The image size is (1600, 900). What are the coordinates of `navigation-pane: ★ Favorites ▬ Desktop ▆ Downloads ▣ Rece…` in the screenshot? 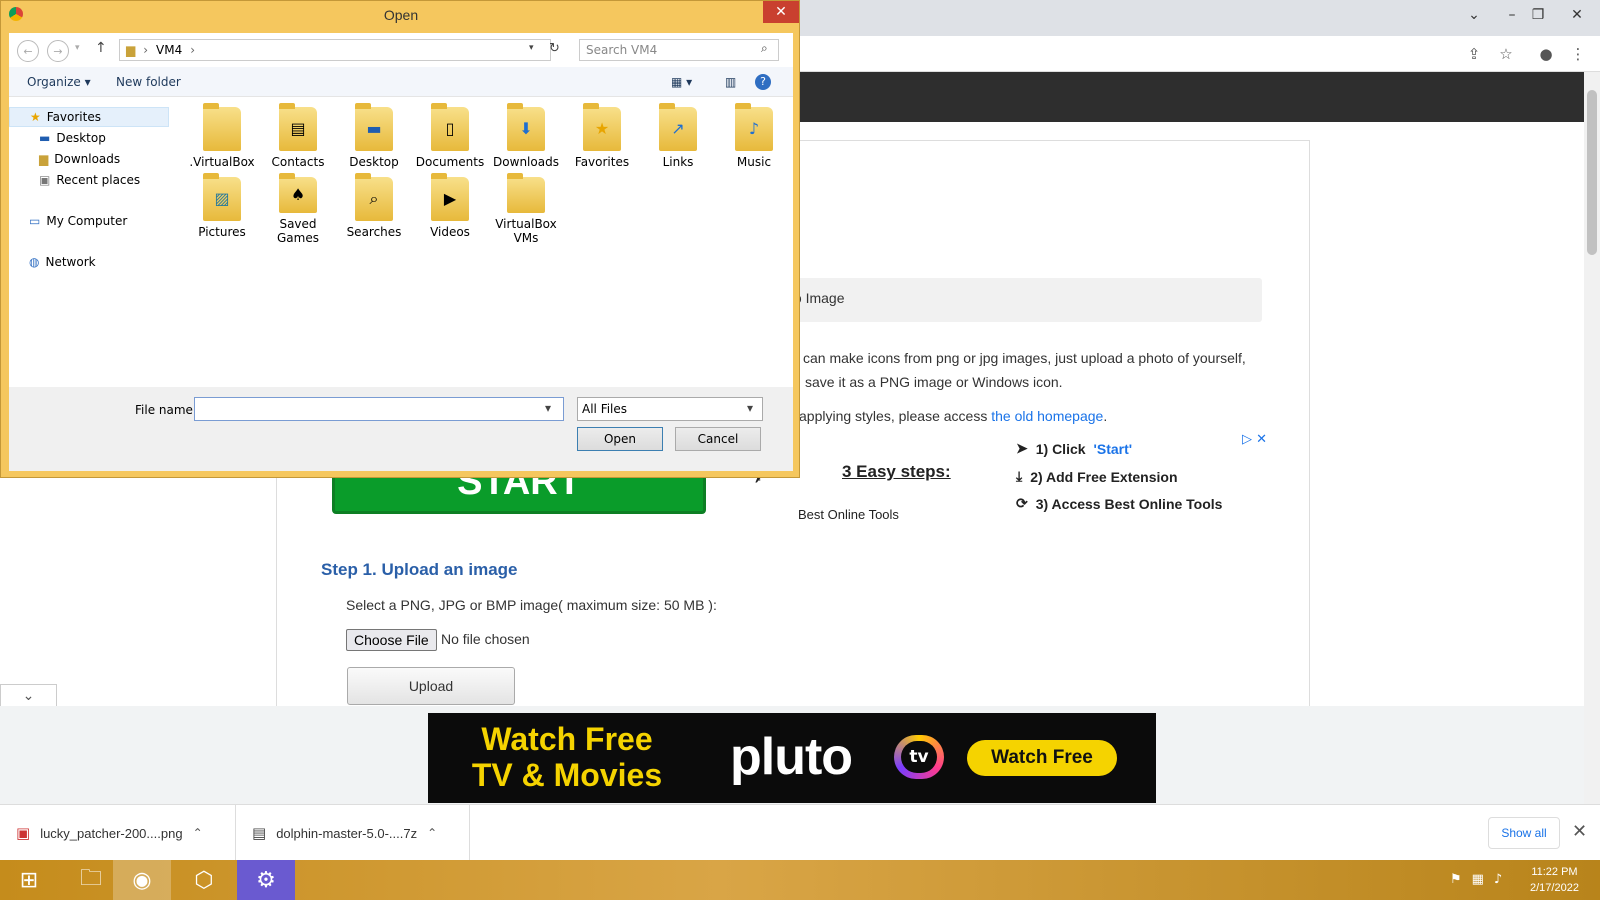 It's located at (93, 242).